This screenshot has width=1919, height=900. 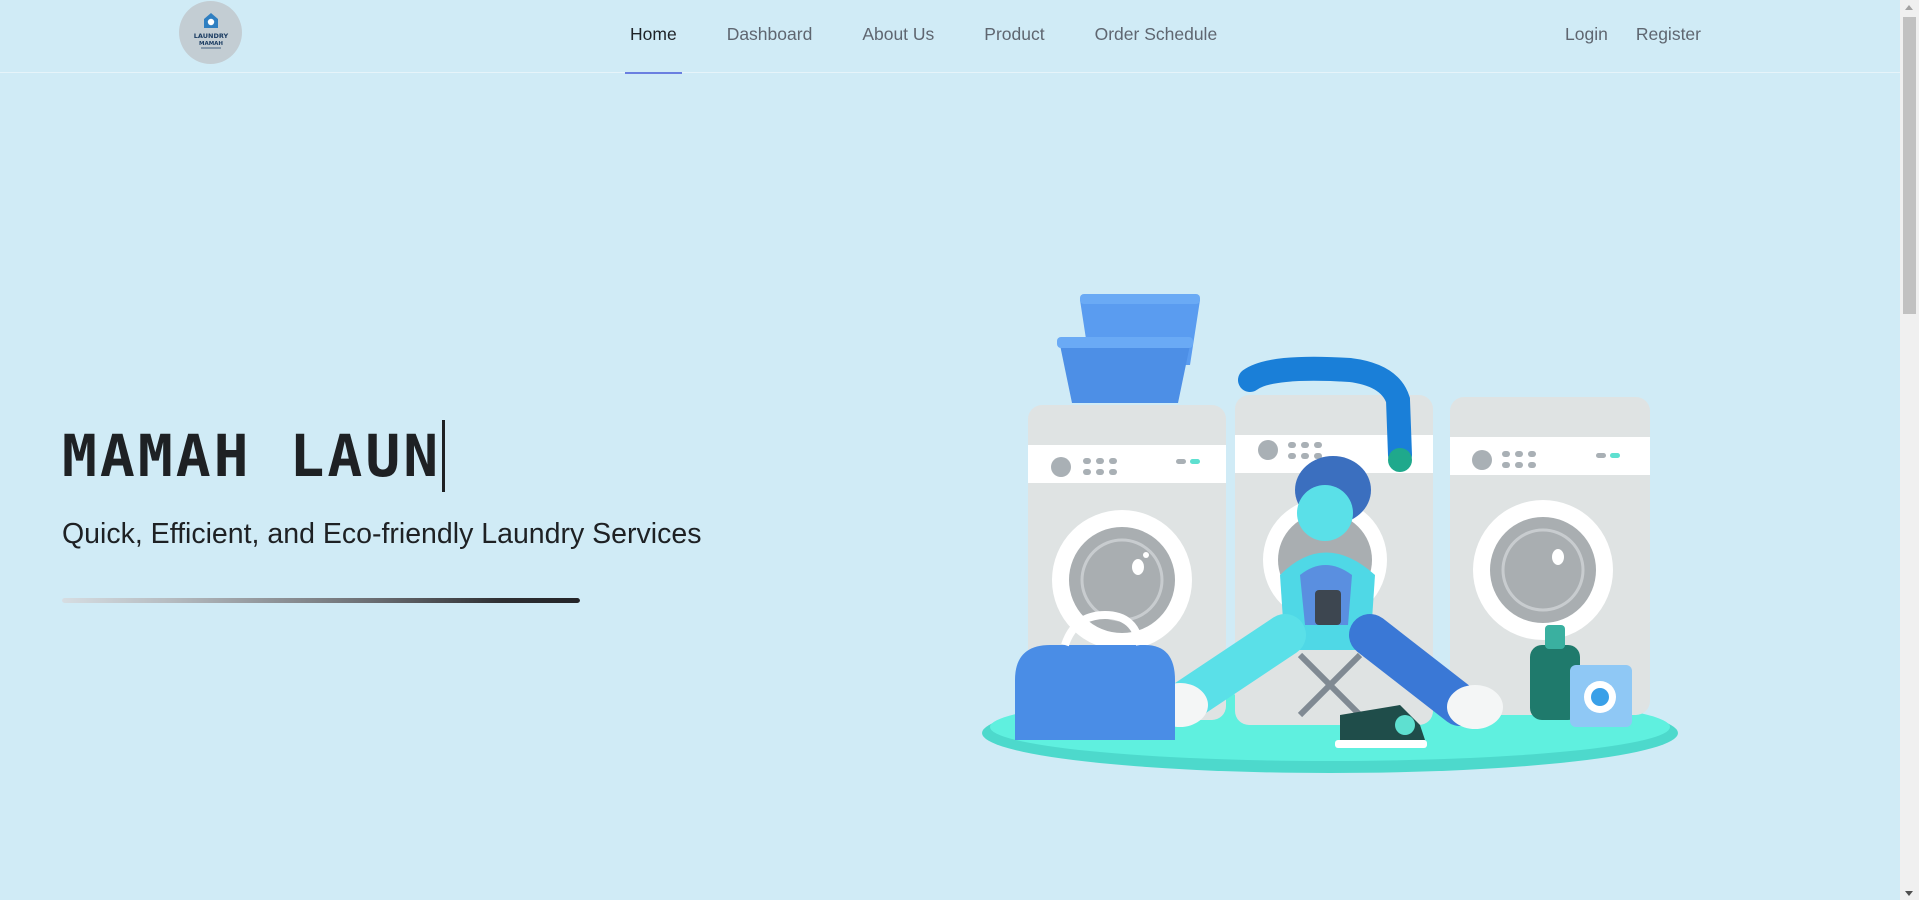 What do you see at coordinates (653, 37) in the screenshot?
I see `nav-home-link: Home` at bounding box center [653, 37].